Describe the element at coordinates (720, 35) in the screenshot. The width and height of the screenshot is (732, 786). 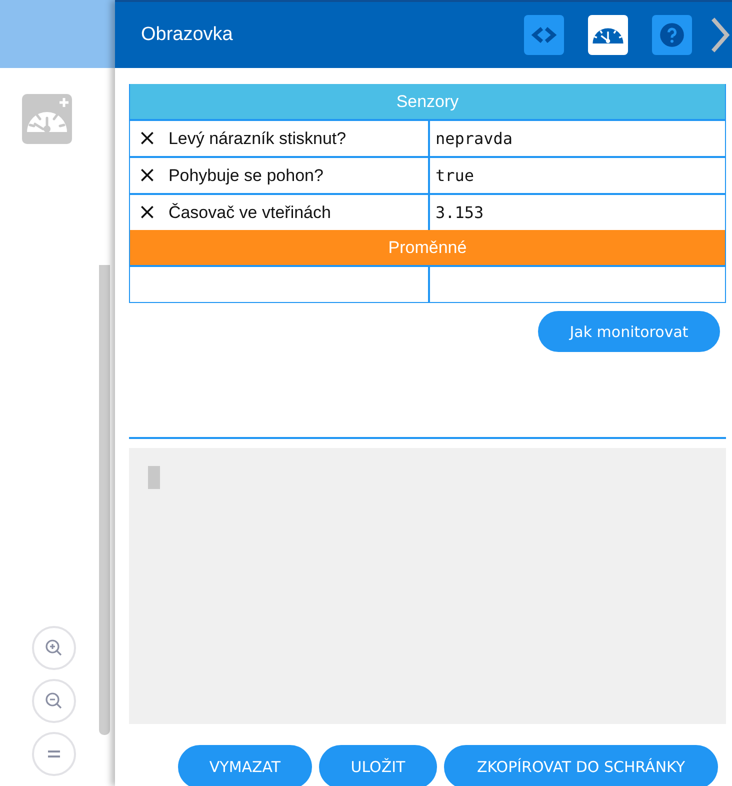
I see `chevron-right-icon` at that location.